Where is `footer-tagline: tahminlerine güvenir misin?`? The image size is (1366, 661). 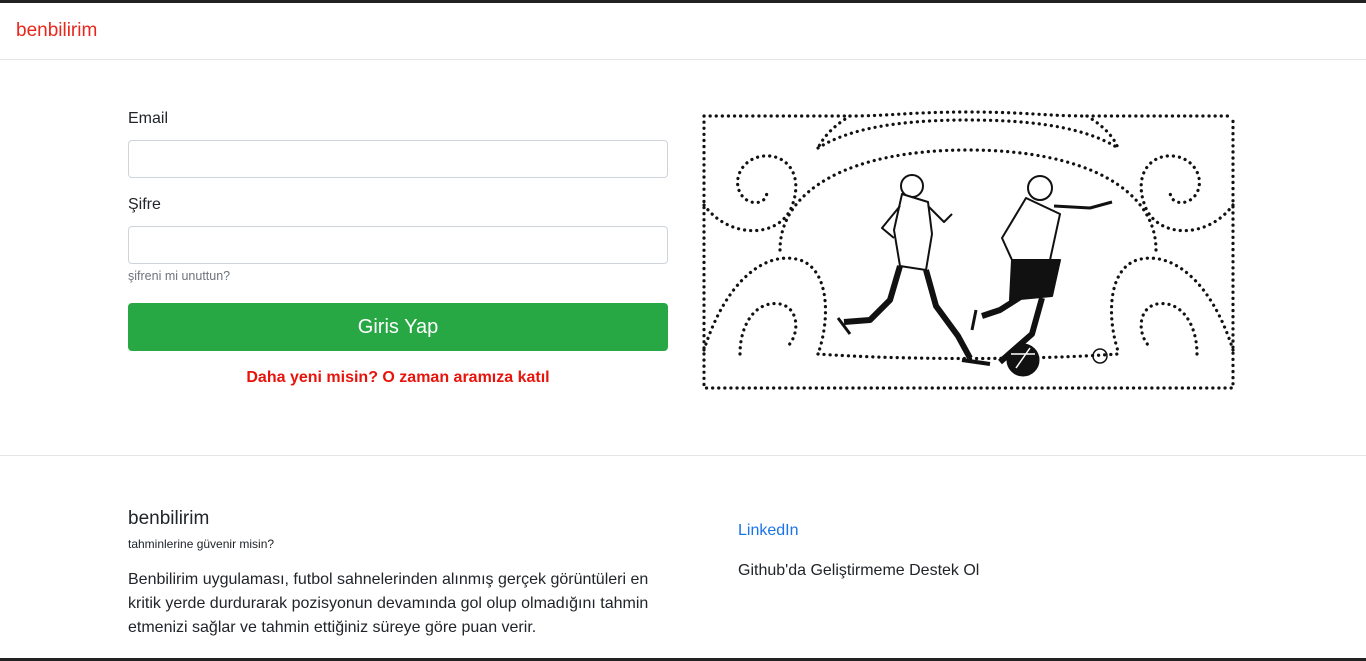 footer-tagline: tahminlerine güvenir misin? is located at coordinates (201, 544).